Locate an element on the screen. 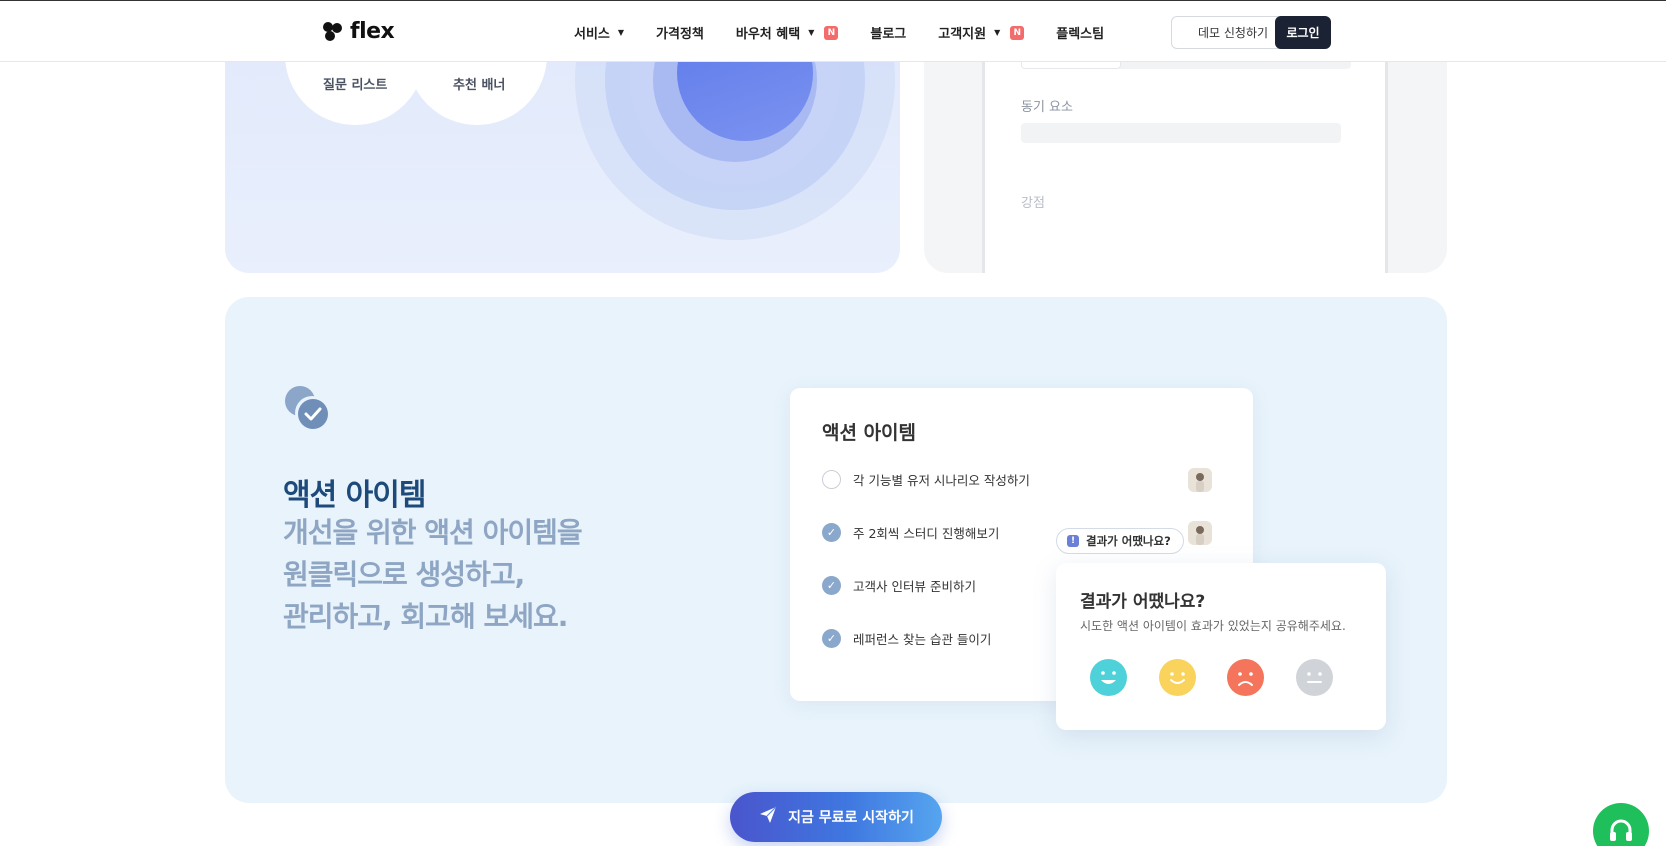 The image size is (1666, 846). paper-plane-icon is located at coordinates (768, 817).